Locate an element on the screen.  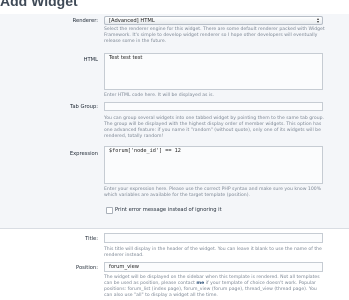
expression-textarea: $forum['node_id'] == 12 is located at coordinates (213, 165).